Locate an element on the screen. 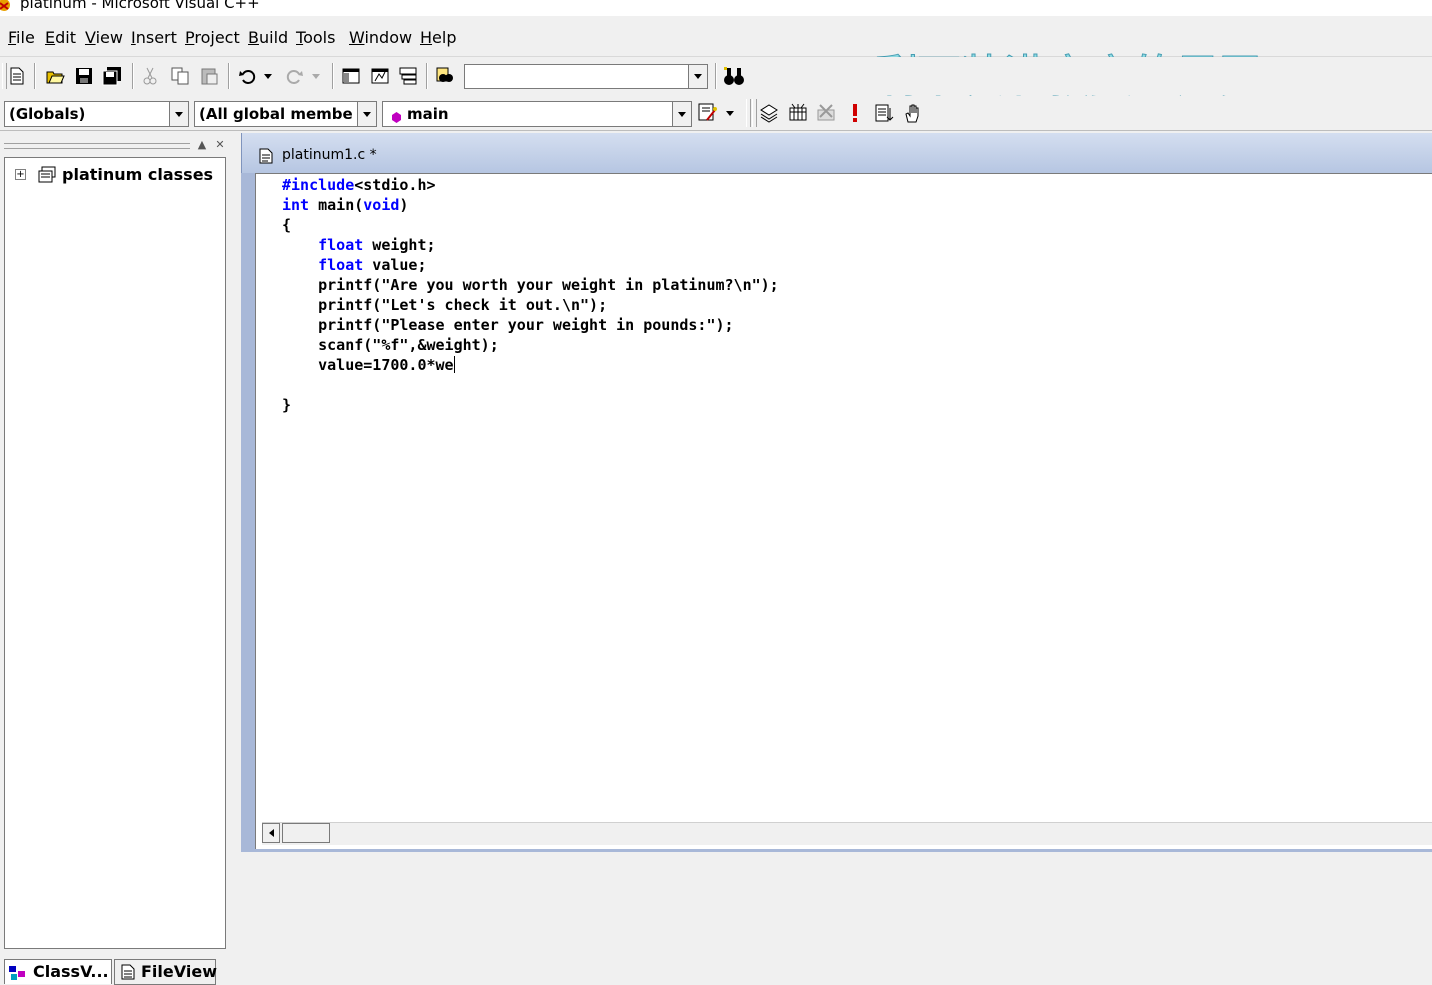 This screenshot has height=985, width=1432. scroll-left-button is located at coordinates (271, 833).